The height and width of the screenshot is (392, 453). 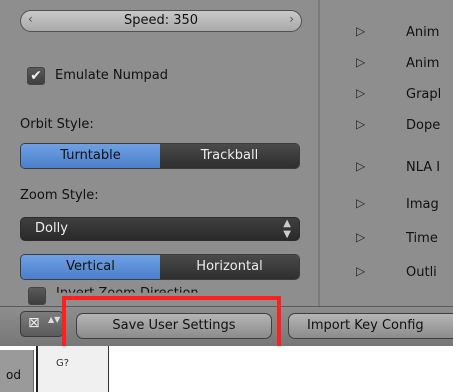 What do you see at coordinates (160, 229) in the screenshot?
I see `zoom-style-dropdown: Dolly ▲ ▼` at bounding box center [160, 229].